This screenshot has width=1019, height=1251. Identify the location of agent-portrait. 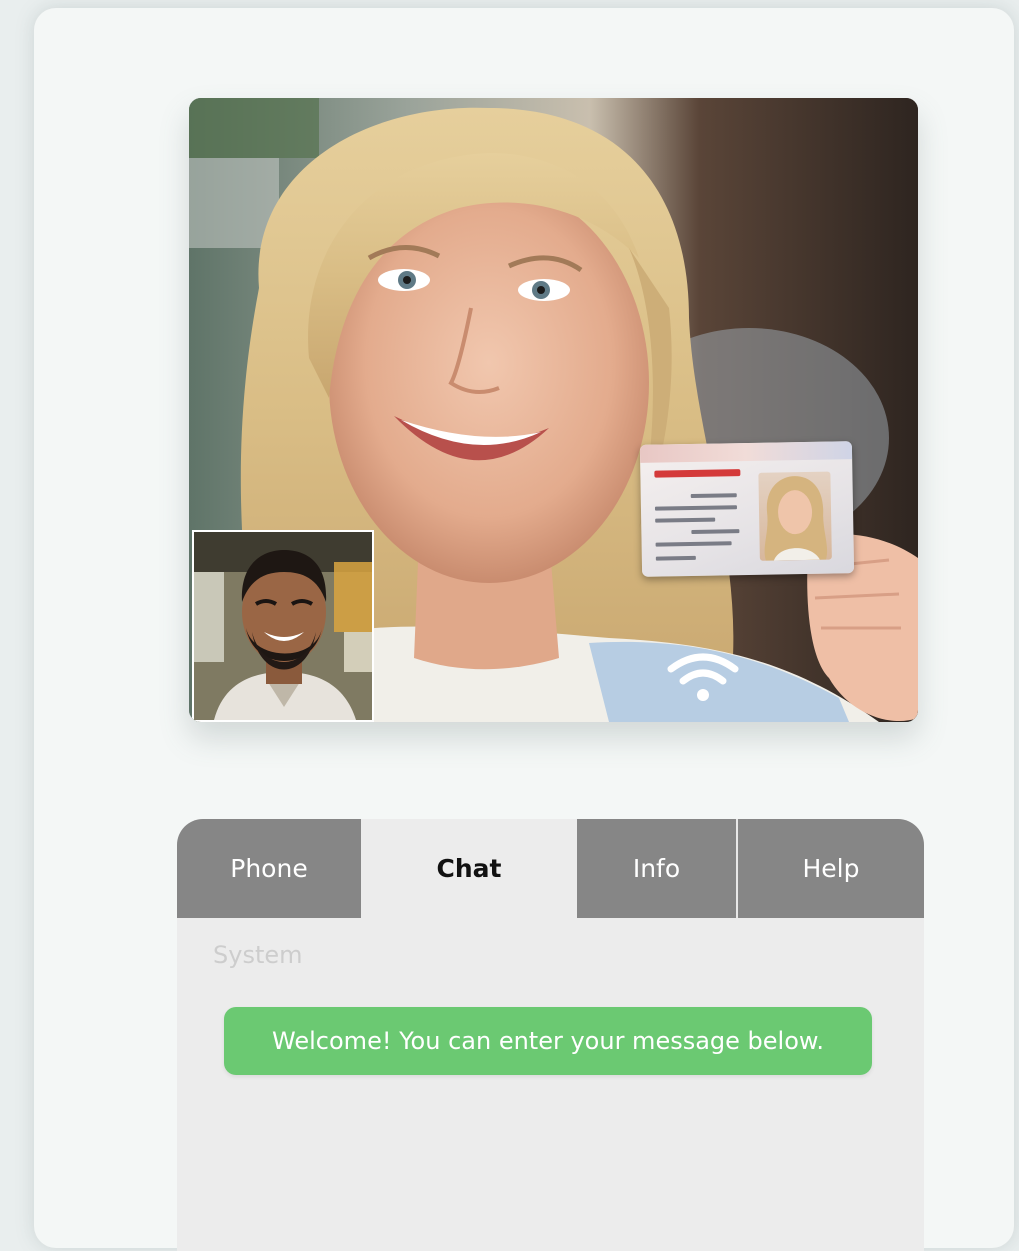
(283, 626).